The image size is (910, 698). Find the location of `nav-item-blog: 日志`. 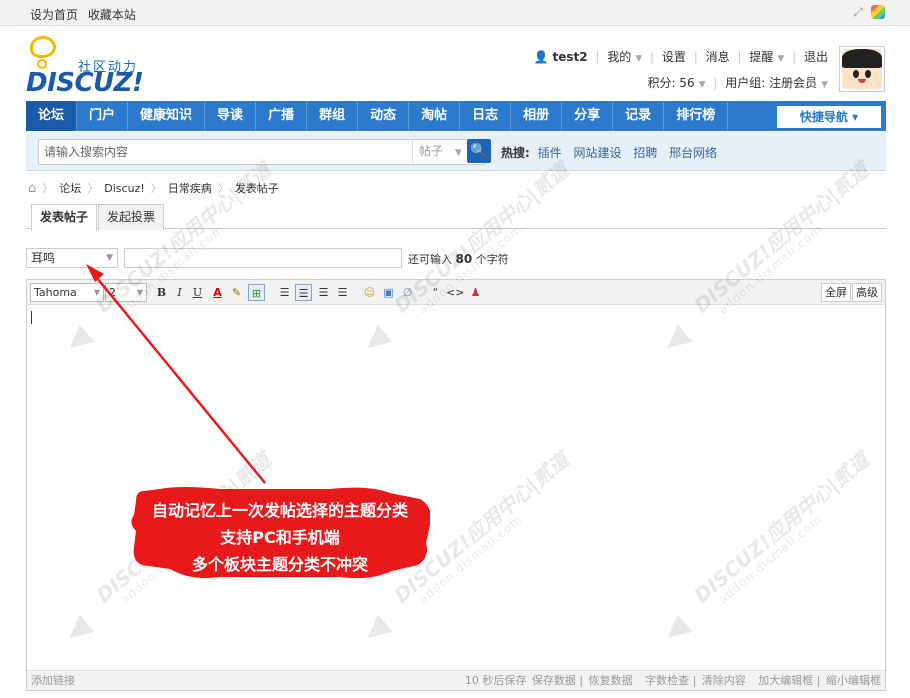

nav-item-blog: 日志 is located at coordinates (486, 116).